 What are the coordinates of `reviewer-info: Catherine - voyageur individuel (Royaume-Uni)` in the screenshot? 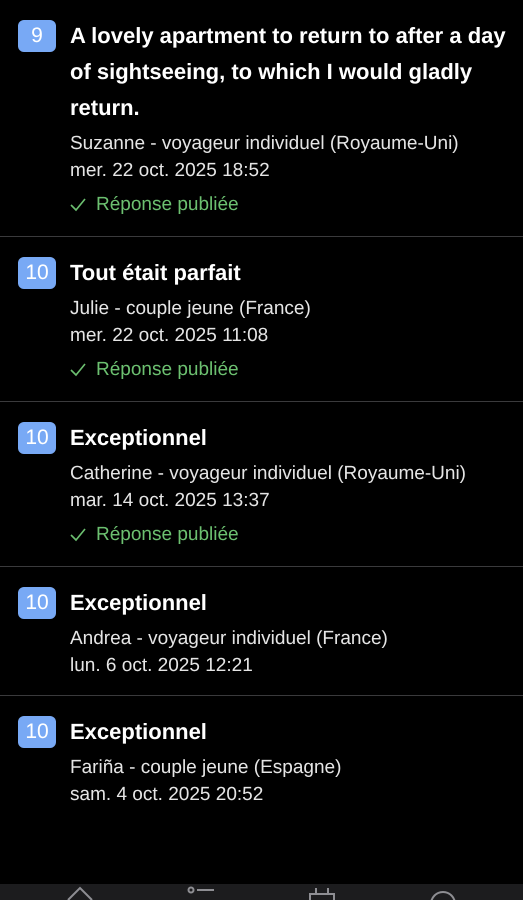 It's located at (268, 474).